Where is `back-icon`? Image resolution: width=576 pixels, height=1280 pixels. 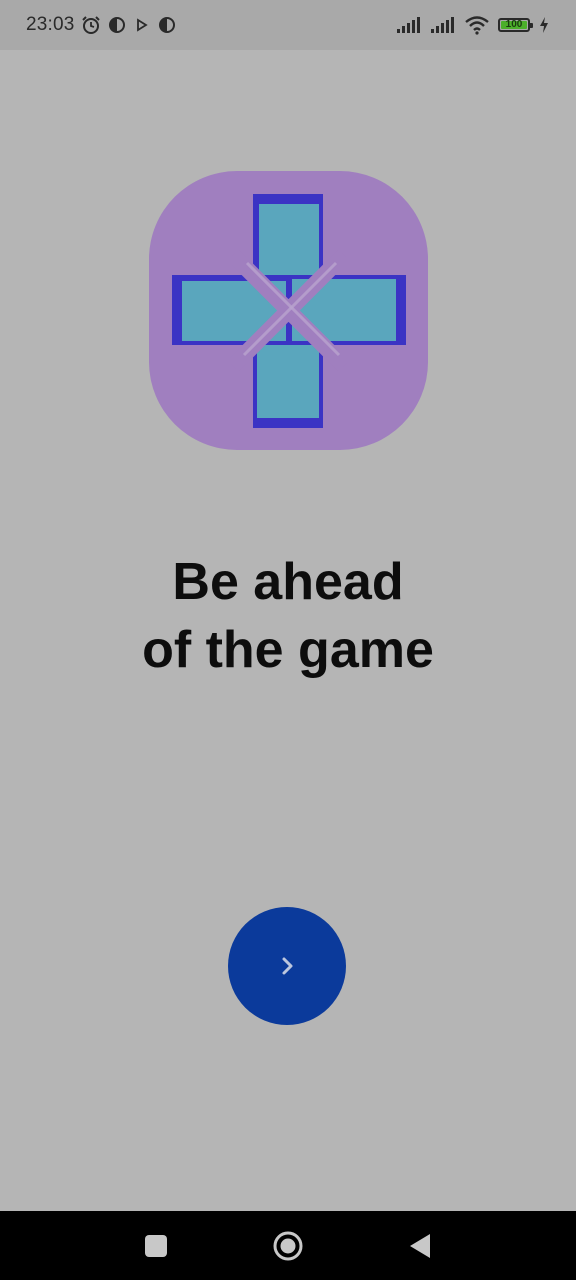
back-icon is located at coordinates (420, 1245).